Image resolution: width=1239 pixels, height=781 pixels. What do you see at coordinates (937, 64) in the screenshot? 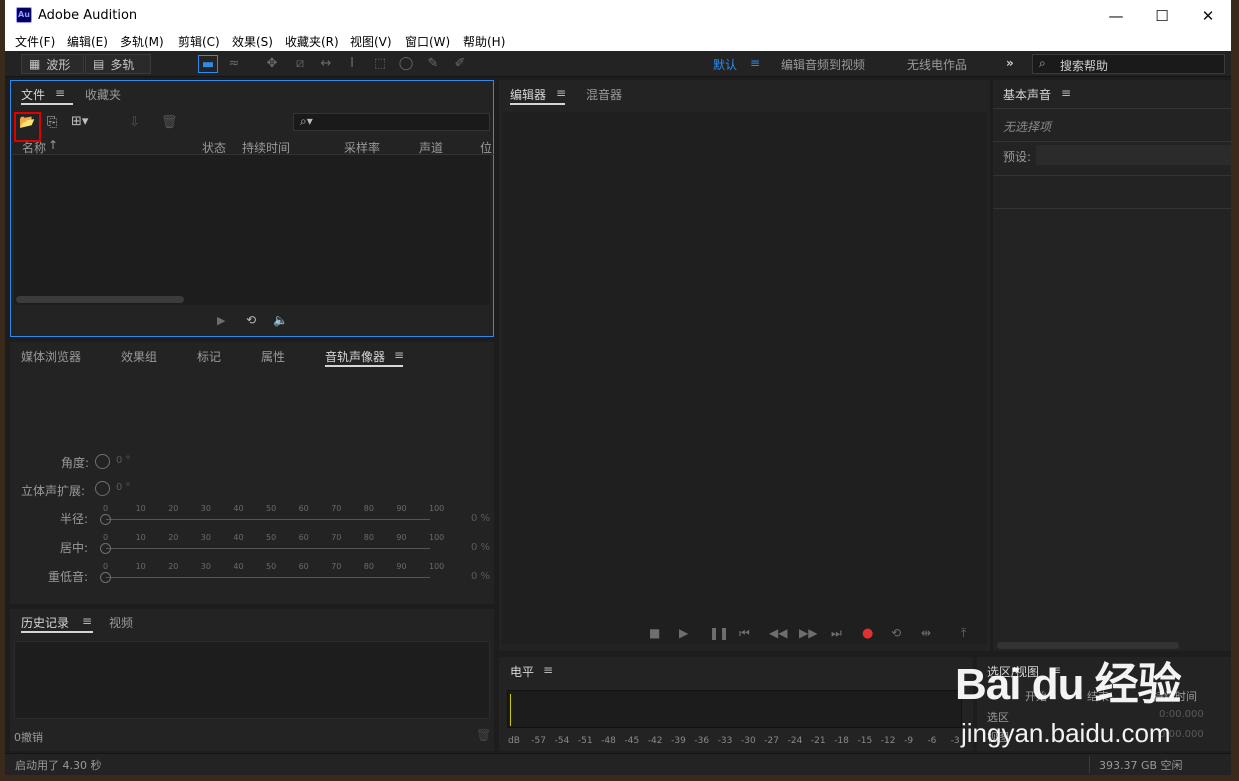
I see `workspace-radio-production: 无线电作品` at bounding box center [937, 64].